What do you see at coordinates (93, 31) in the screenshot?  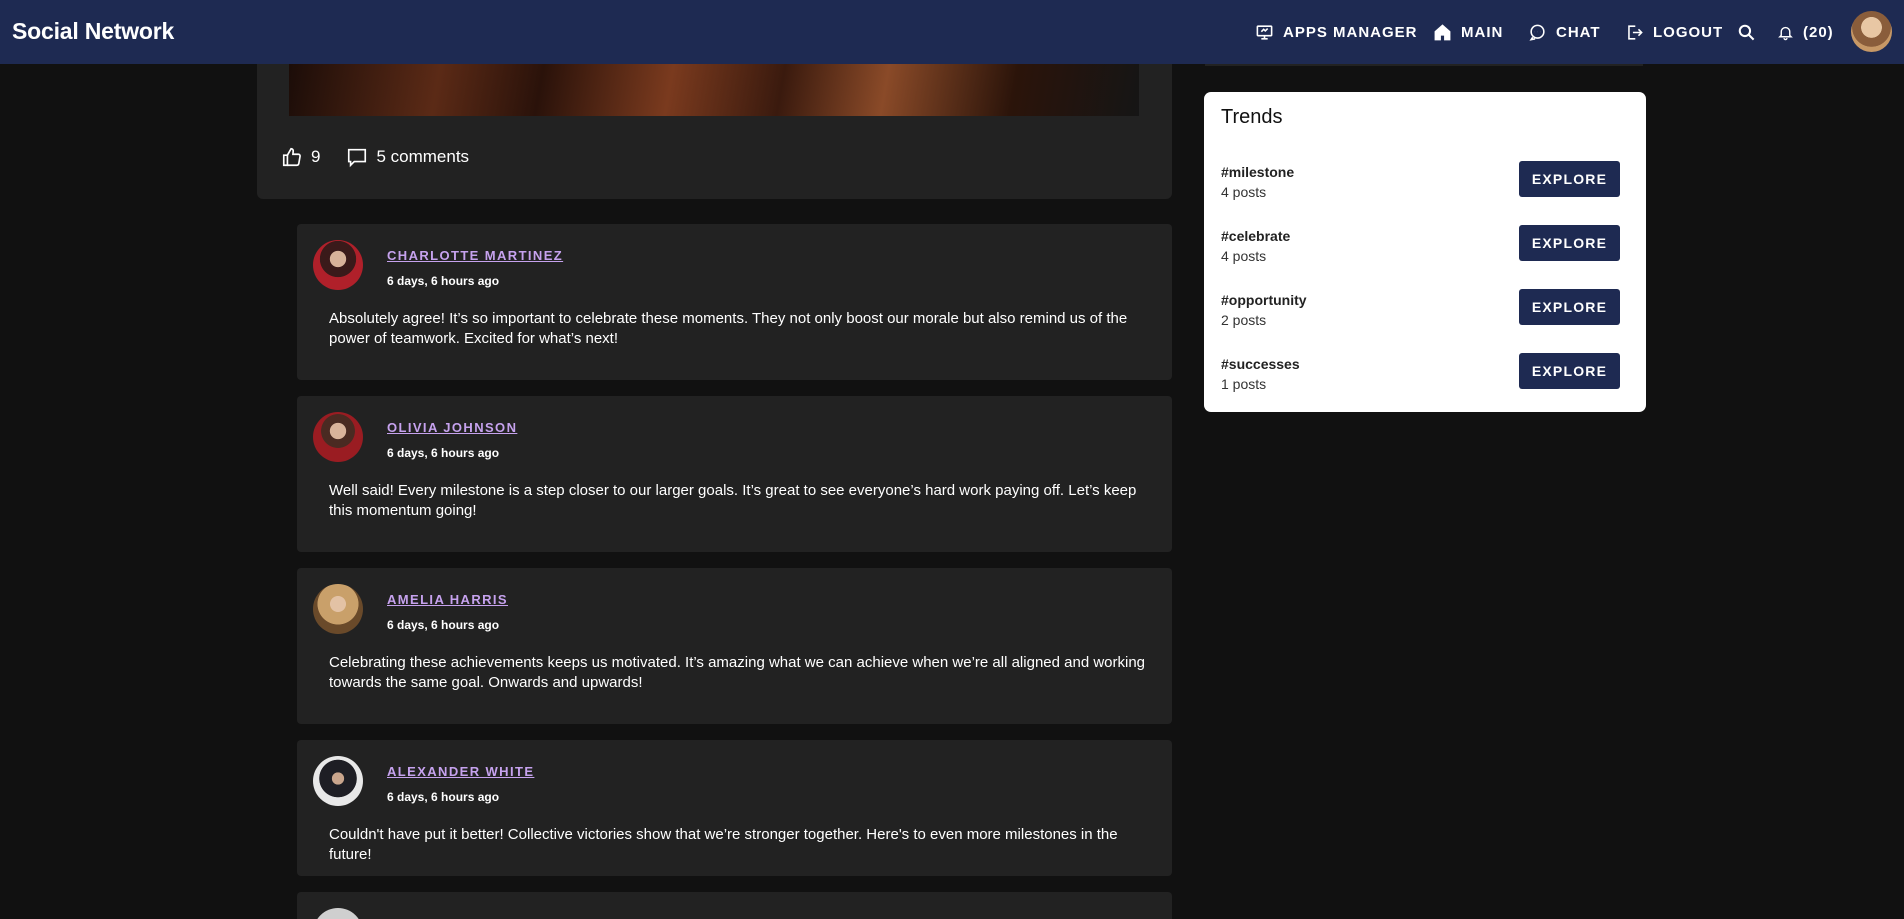 I see `brand-logo: Social Network` at bounding box center [93, 31].